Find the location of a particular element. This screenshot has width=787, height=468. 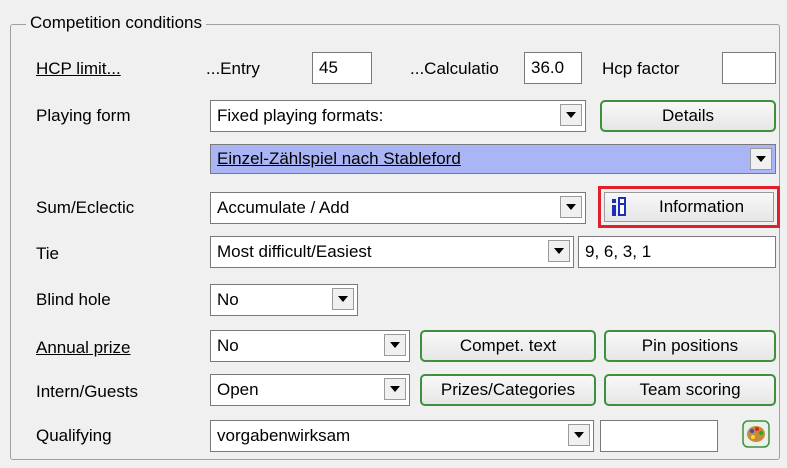

intern-guests-label: Intern/Guests is located at coordinates (87, 391).